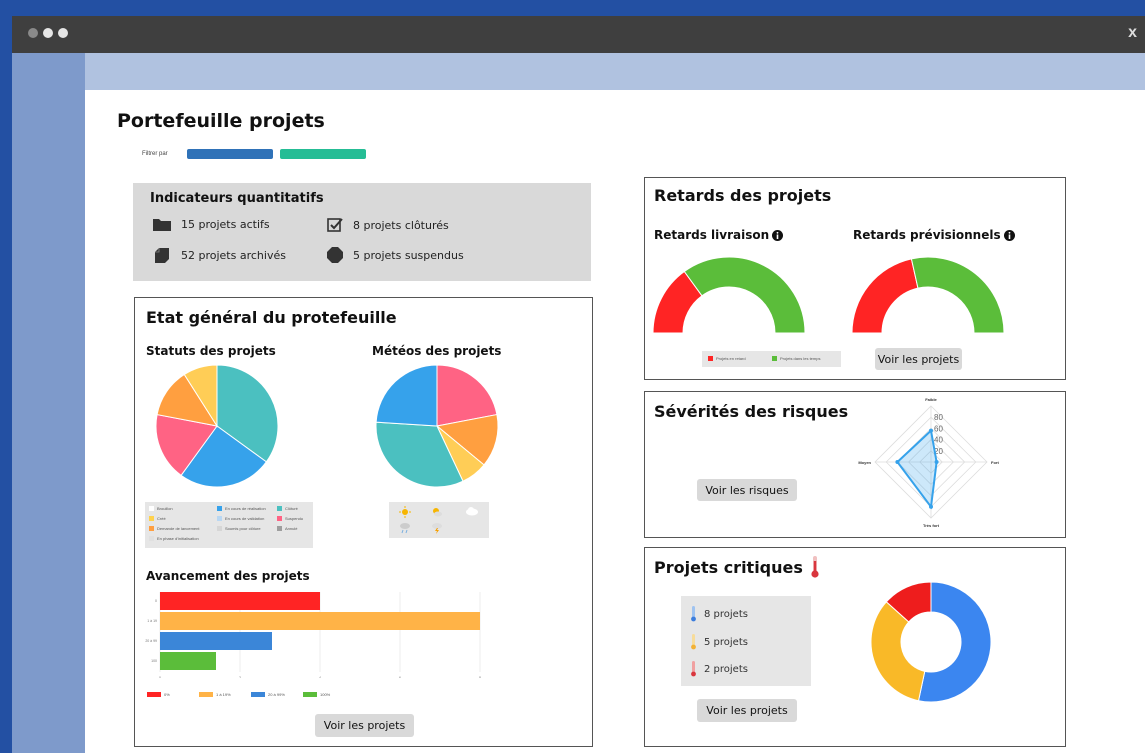 Image resolution: width=1145 pixels, height=753 pixels. What do you see at coordinates (931, 642) in the screenshot?
I see `critiques-donut-chart` at bounding box center [931, 642].